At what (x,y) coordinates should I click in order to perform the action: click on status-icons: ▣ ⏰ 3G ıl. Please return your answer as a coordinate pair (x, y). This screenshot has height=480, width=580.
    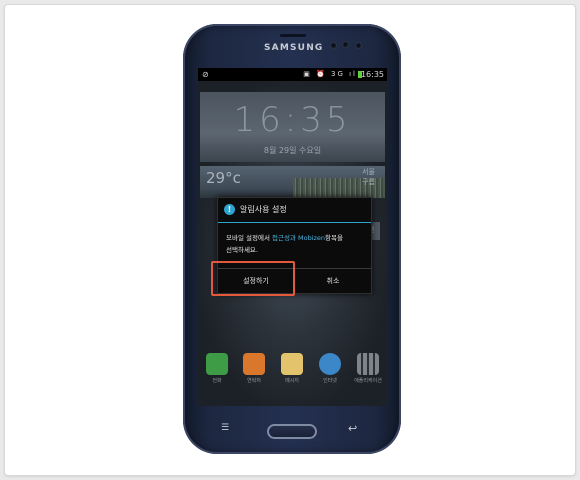
    Looking at the image, I should click on (330, 74).